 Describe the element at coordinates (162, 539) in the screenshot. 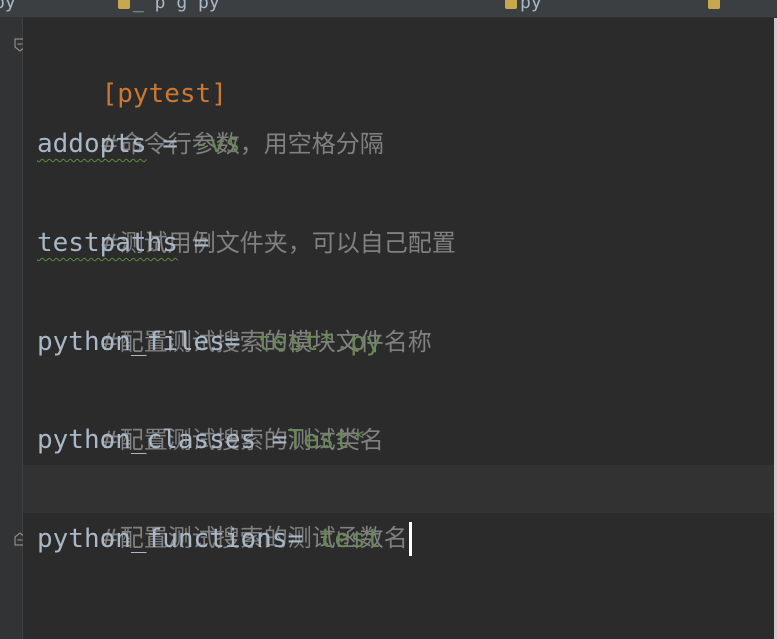

I see `config-key: python_functions` at that location.